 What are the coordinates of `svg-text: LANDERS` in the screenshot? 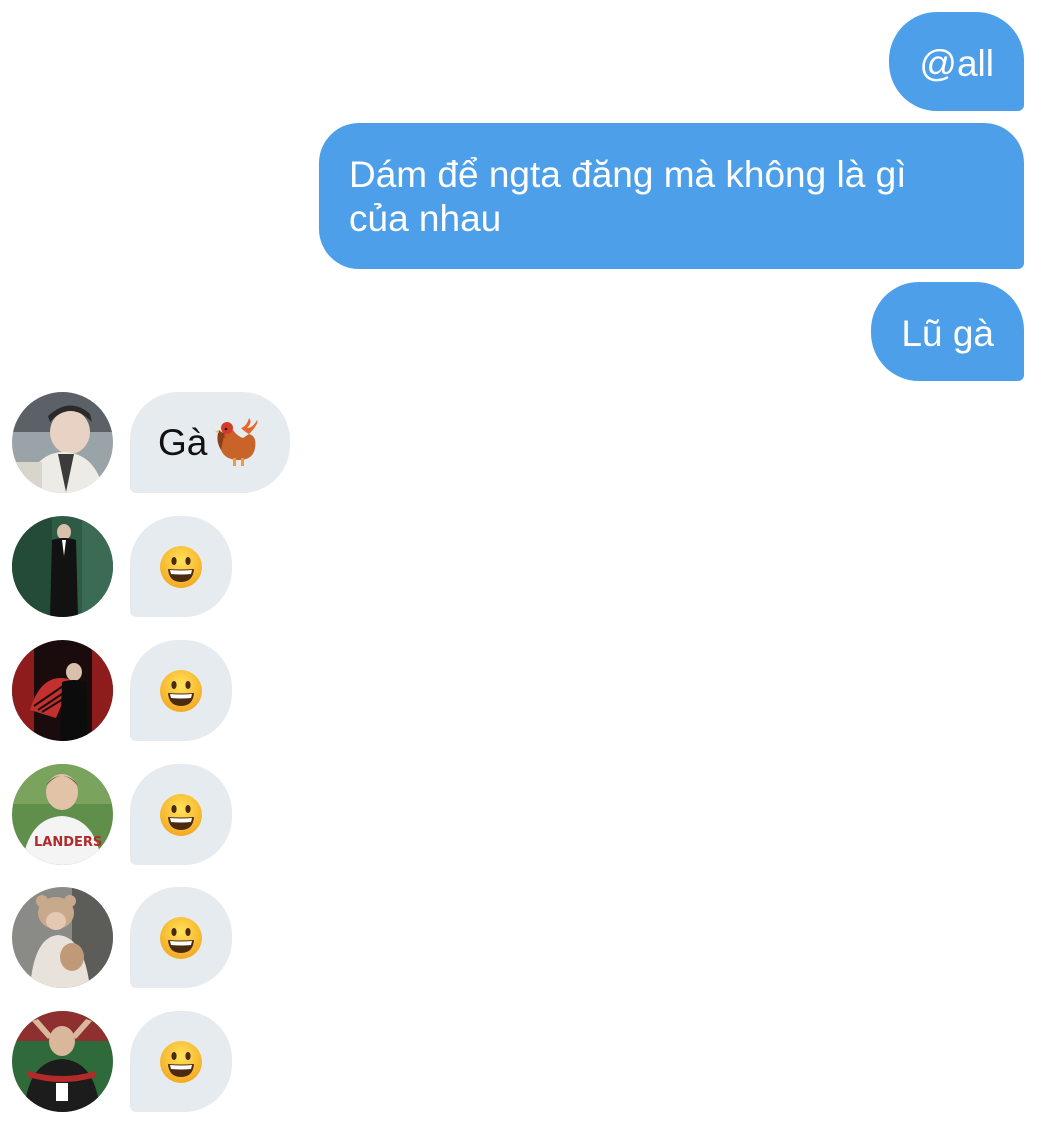 It's located at (68, 842).